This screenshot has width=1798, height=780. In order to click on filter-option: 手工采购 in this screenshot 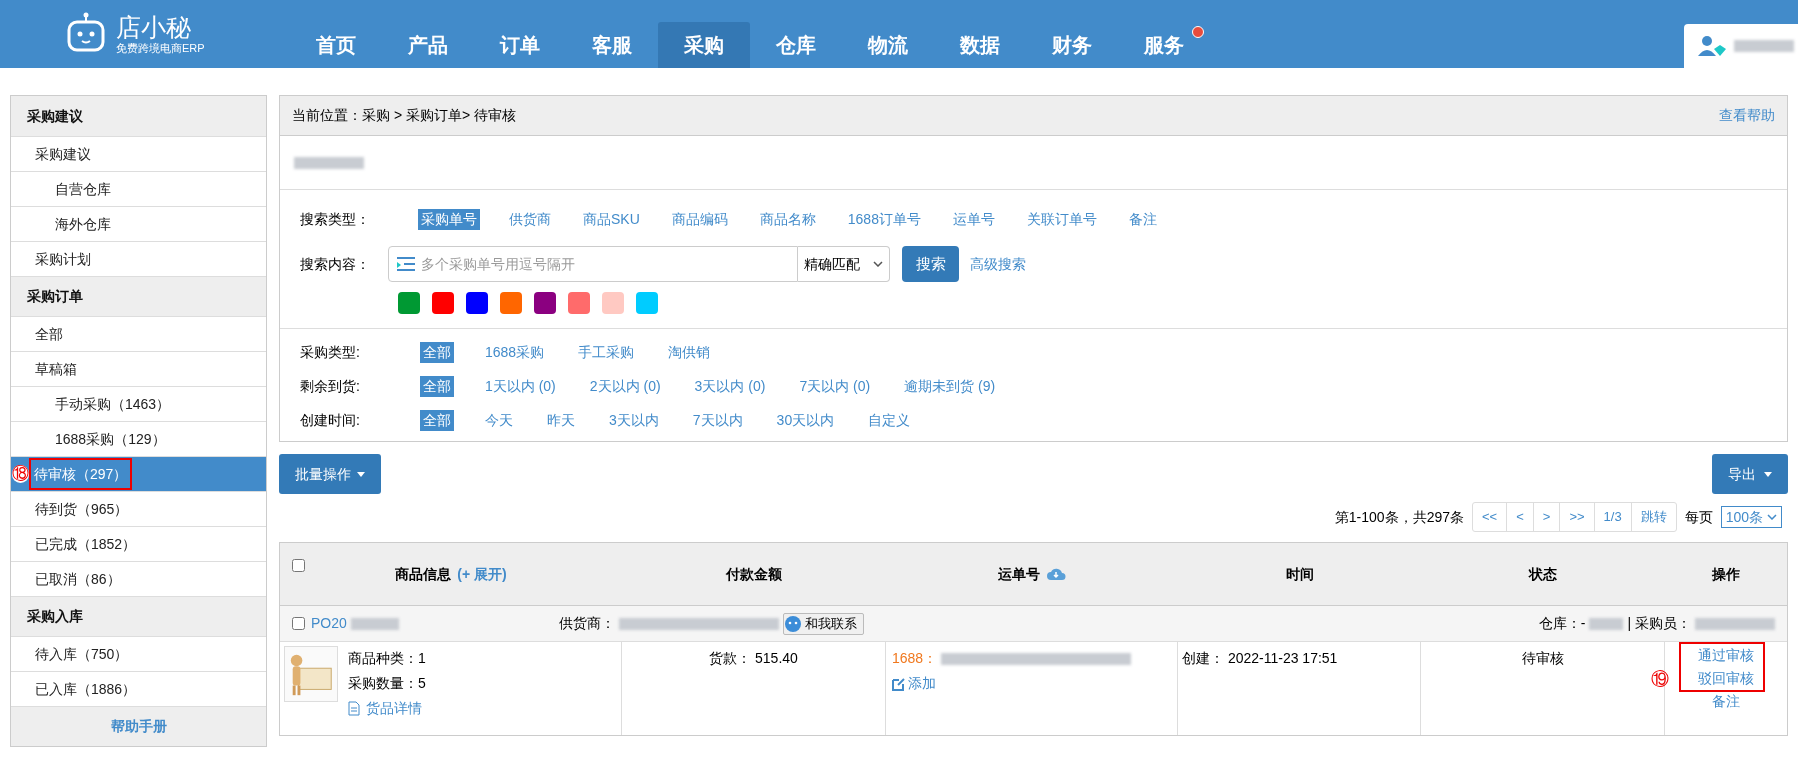, I will do `click(606, 352)`.